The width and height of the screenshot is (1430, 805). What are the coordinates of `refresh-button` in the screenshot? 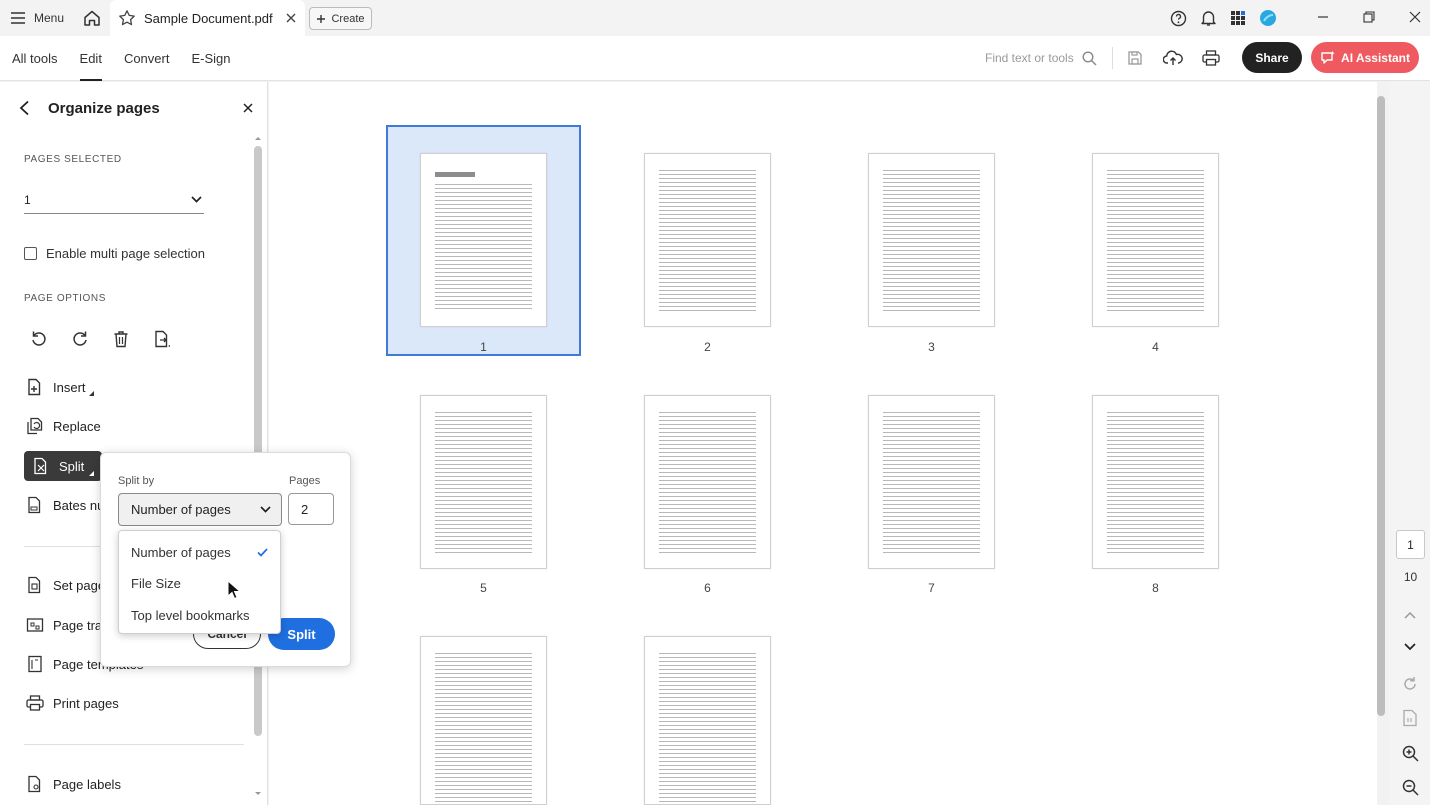 It's located at (1410, 684).